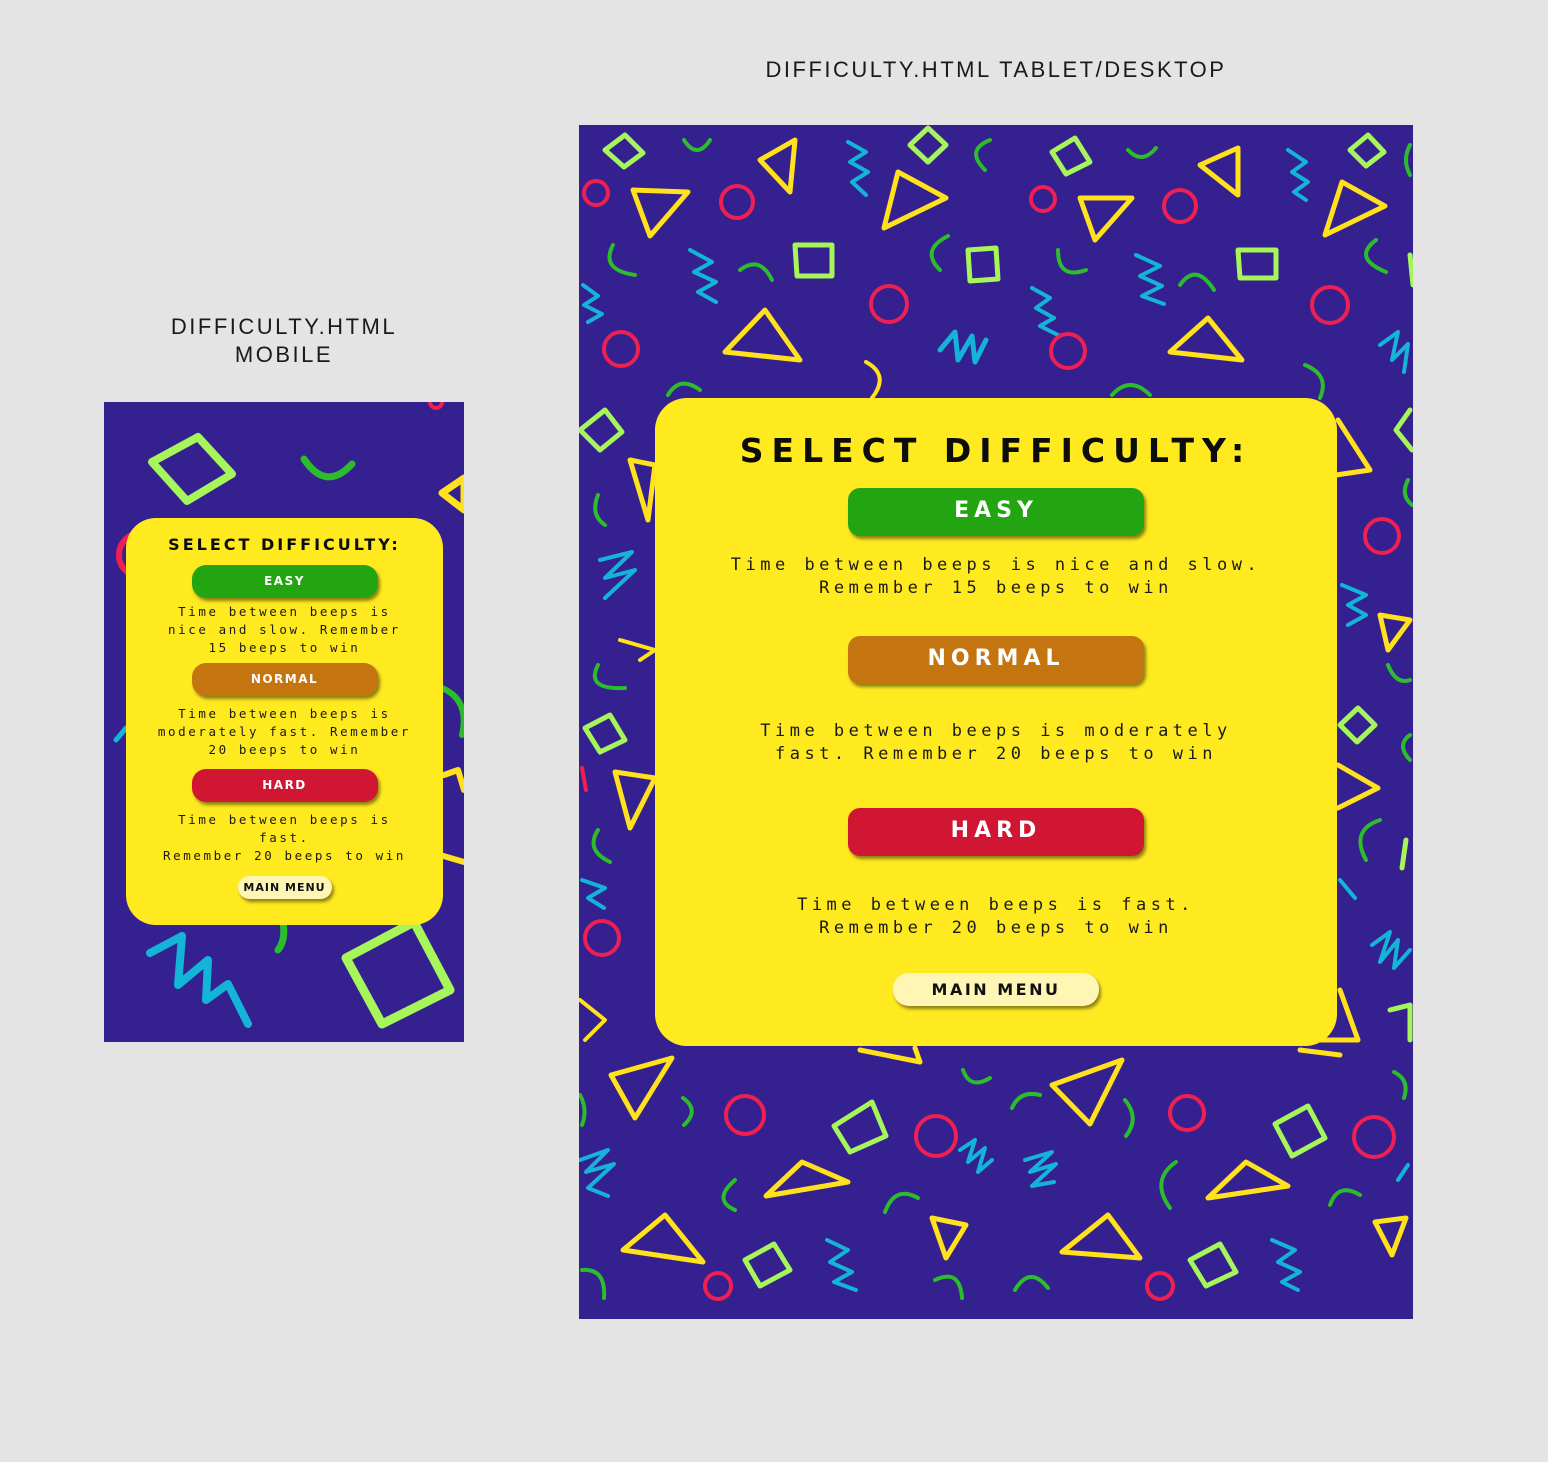 Image resolution: width=1548 pixels, height=1462 pixels. Describe the element at coordinates (284, 819) in the screenshot. I see `mobile-hard-desc-line: Time between beeps is` at that location.